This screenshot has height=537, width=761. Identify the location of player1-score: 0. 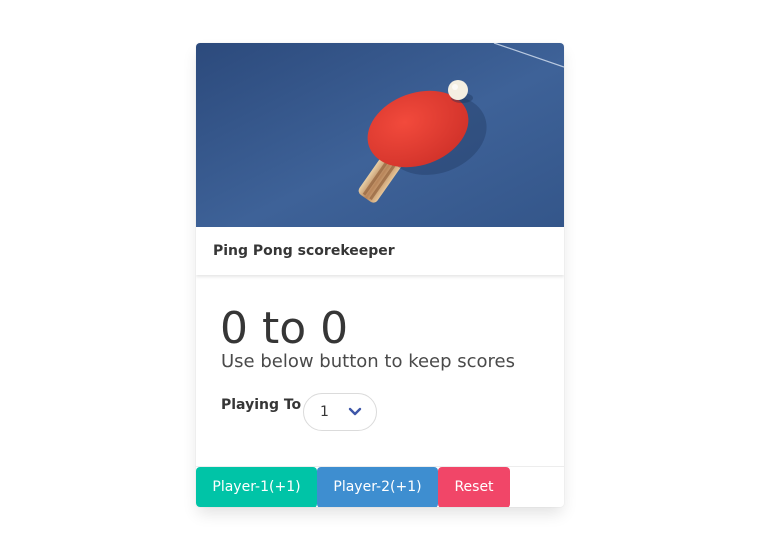
(234, 328).